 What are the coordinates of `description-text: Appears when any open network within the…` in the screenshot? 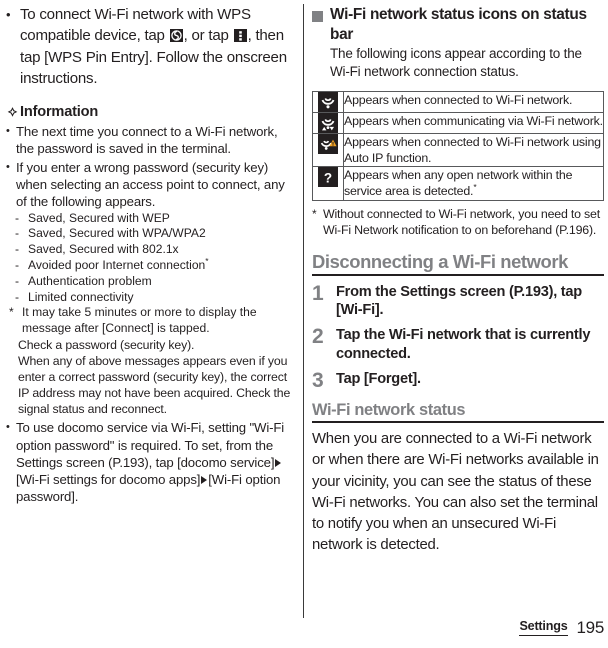 It's located at (458, 183).